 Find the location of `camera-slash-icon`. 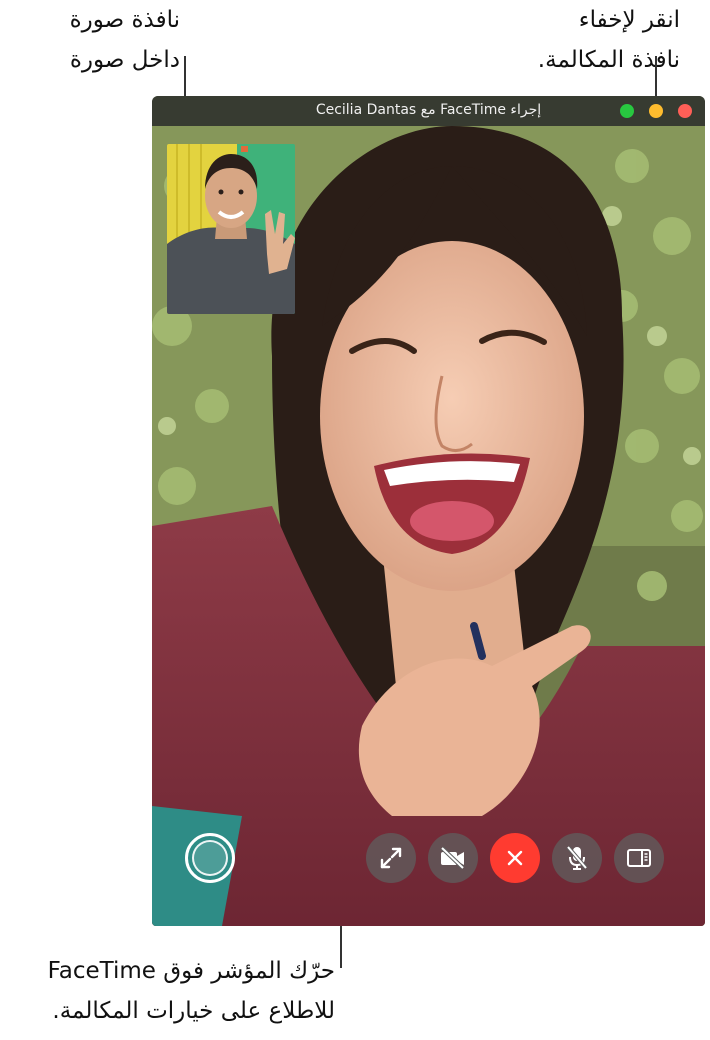

camera-slash-icon is located at coordinates (452, 858).